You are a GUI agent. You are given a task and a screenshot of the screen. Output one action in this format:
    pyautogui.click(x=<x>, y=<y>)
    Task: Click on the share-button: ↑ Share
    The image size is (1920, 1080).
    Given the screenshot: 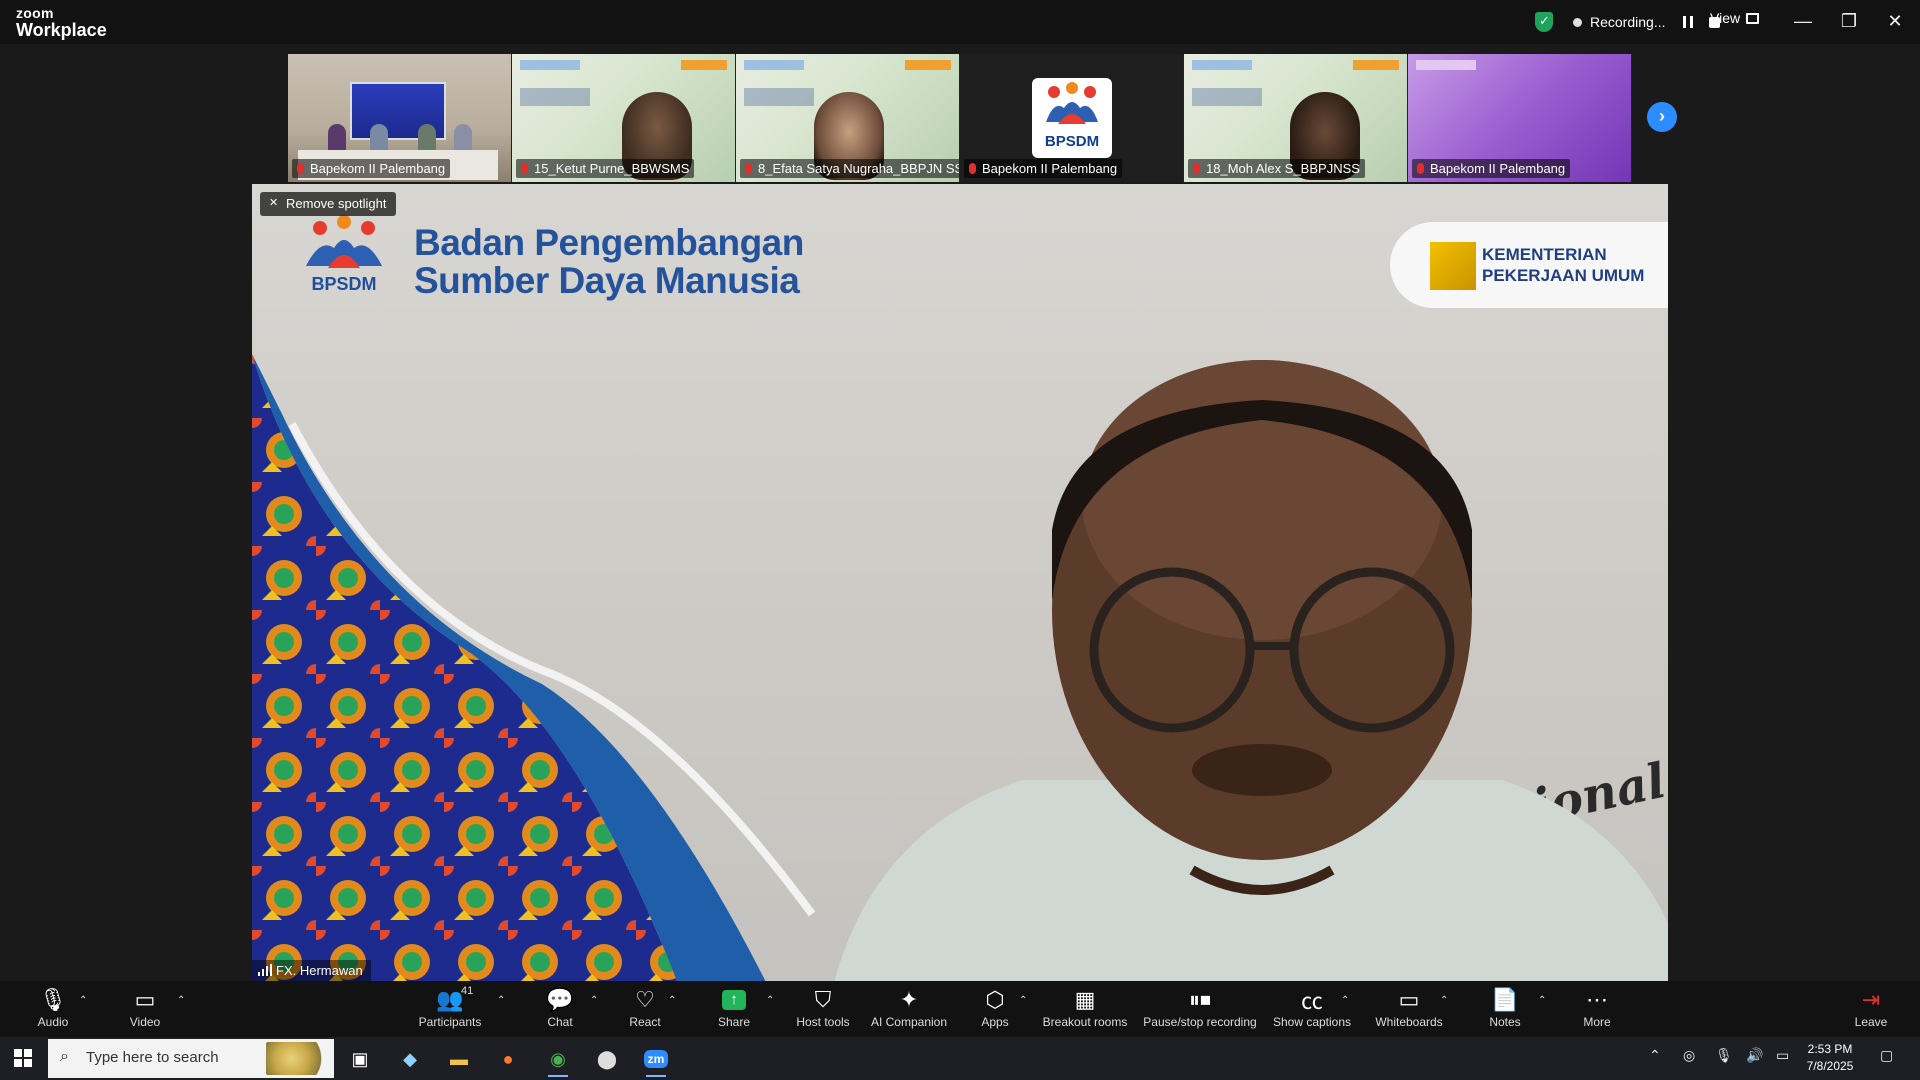 What is the action you would take?
    pyautogui.click(x=734, y=1012)
    